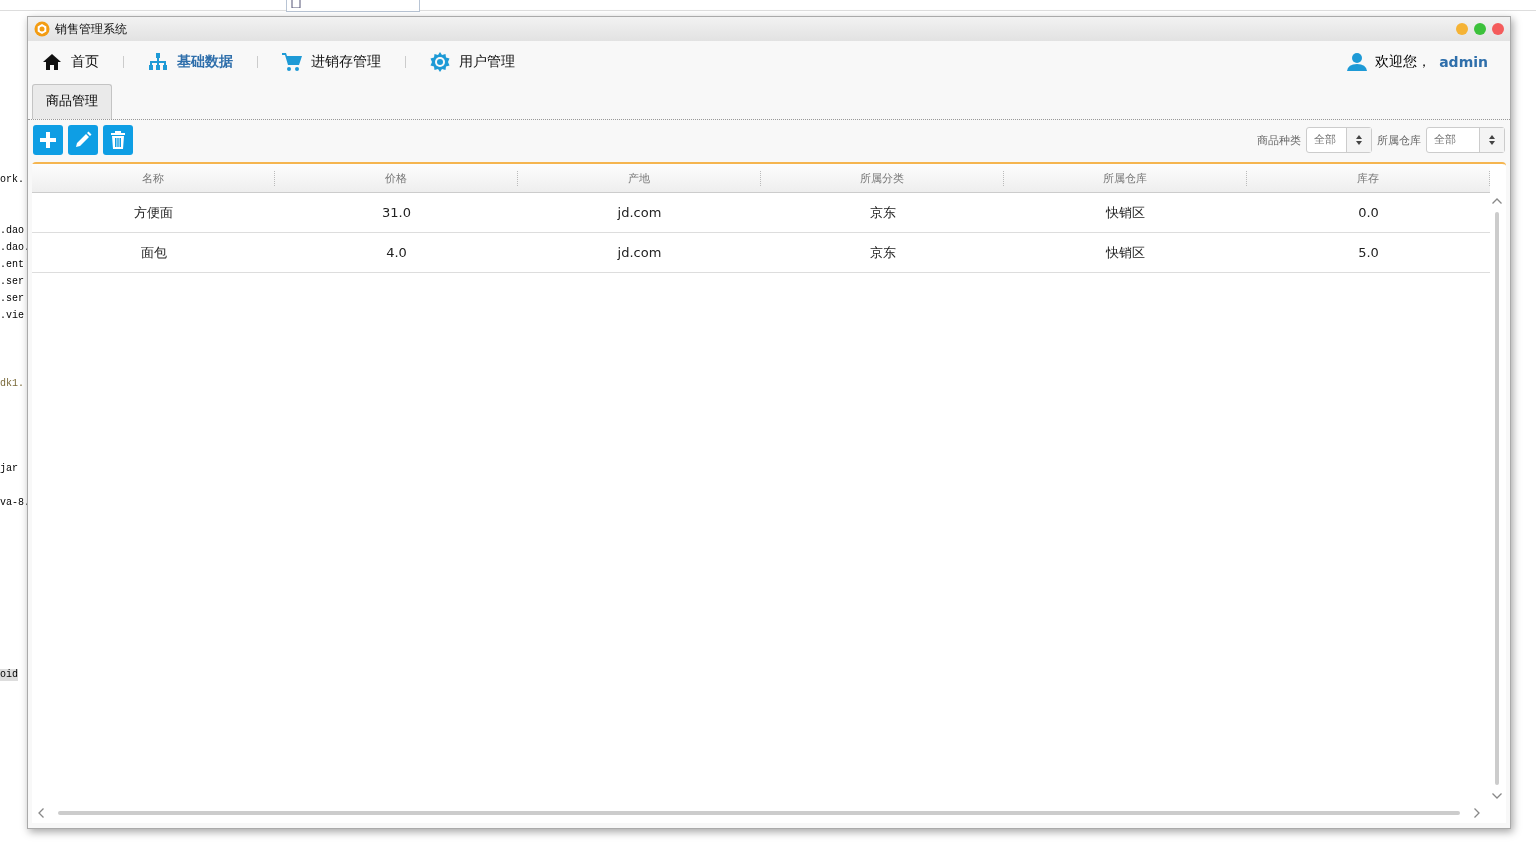 This screenshot has height=864, width=1536. I want to click on filter-label: 所属仓库, so click(1399, 140).